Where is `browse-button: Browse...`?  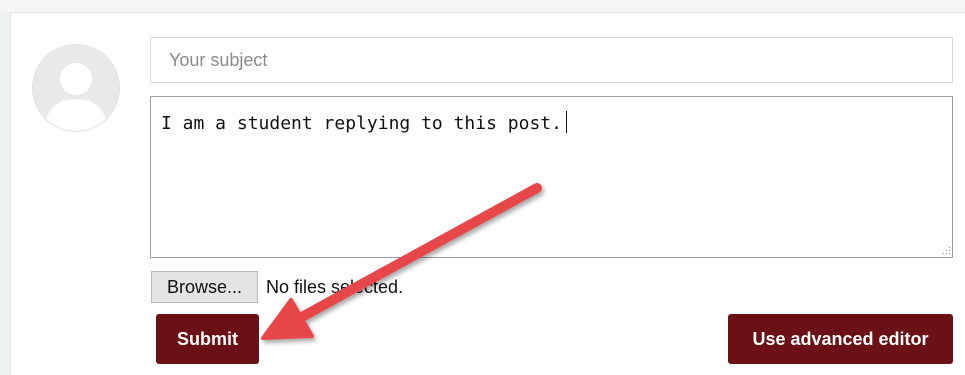 browse-button: Browse... is located at coordinates (204, 287).